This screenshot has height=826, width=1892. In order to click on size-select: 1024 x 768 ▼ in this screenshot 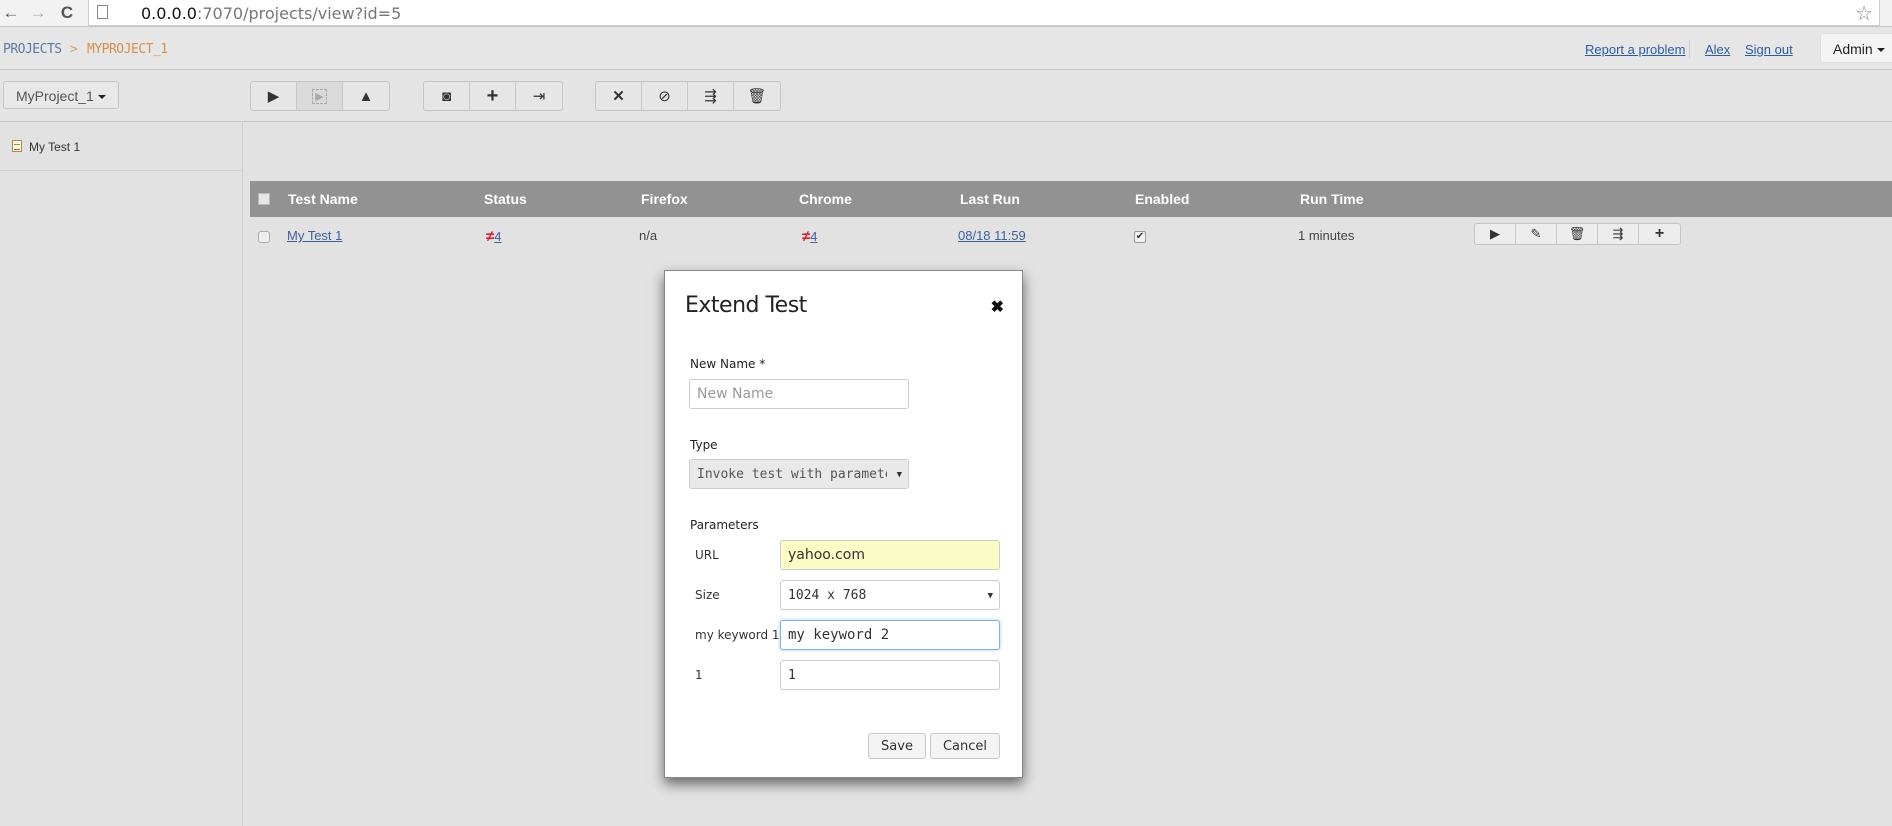, I will do `click(890, 595)`.